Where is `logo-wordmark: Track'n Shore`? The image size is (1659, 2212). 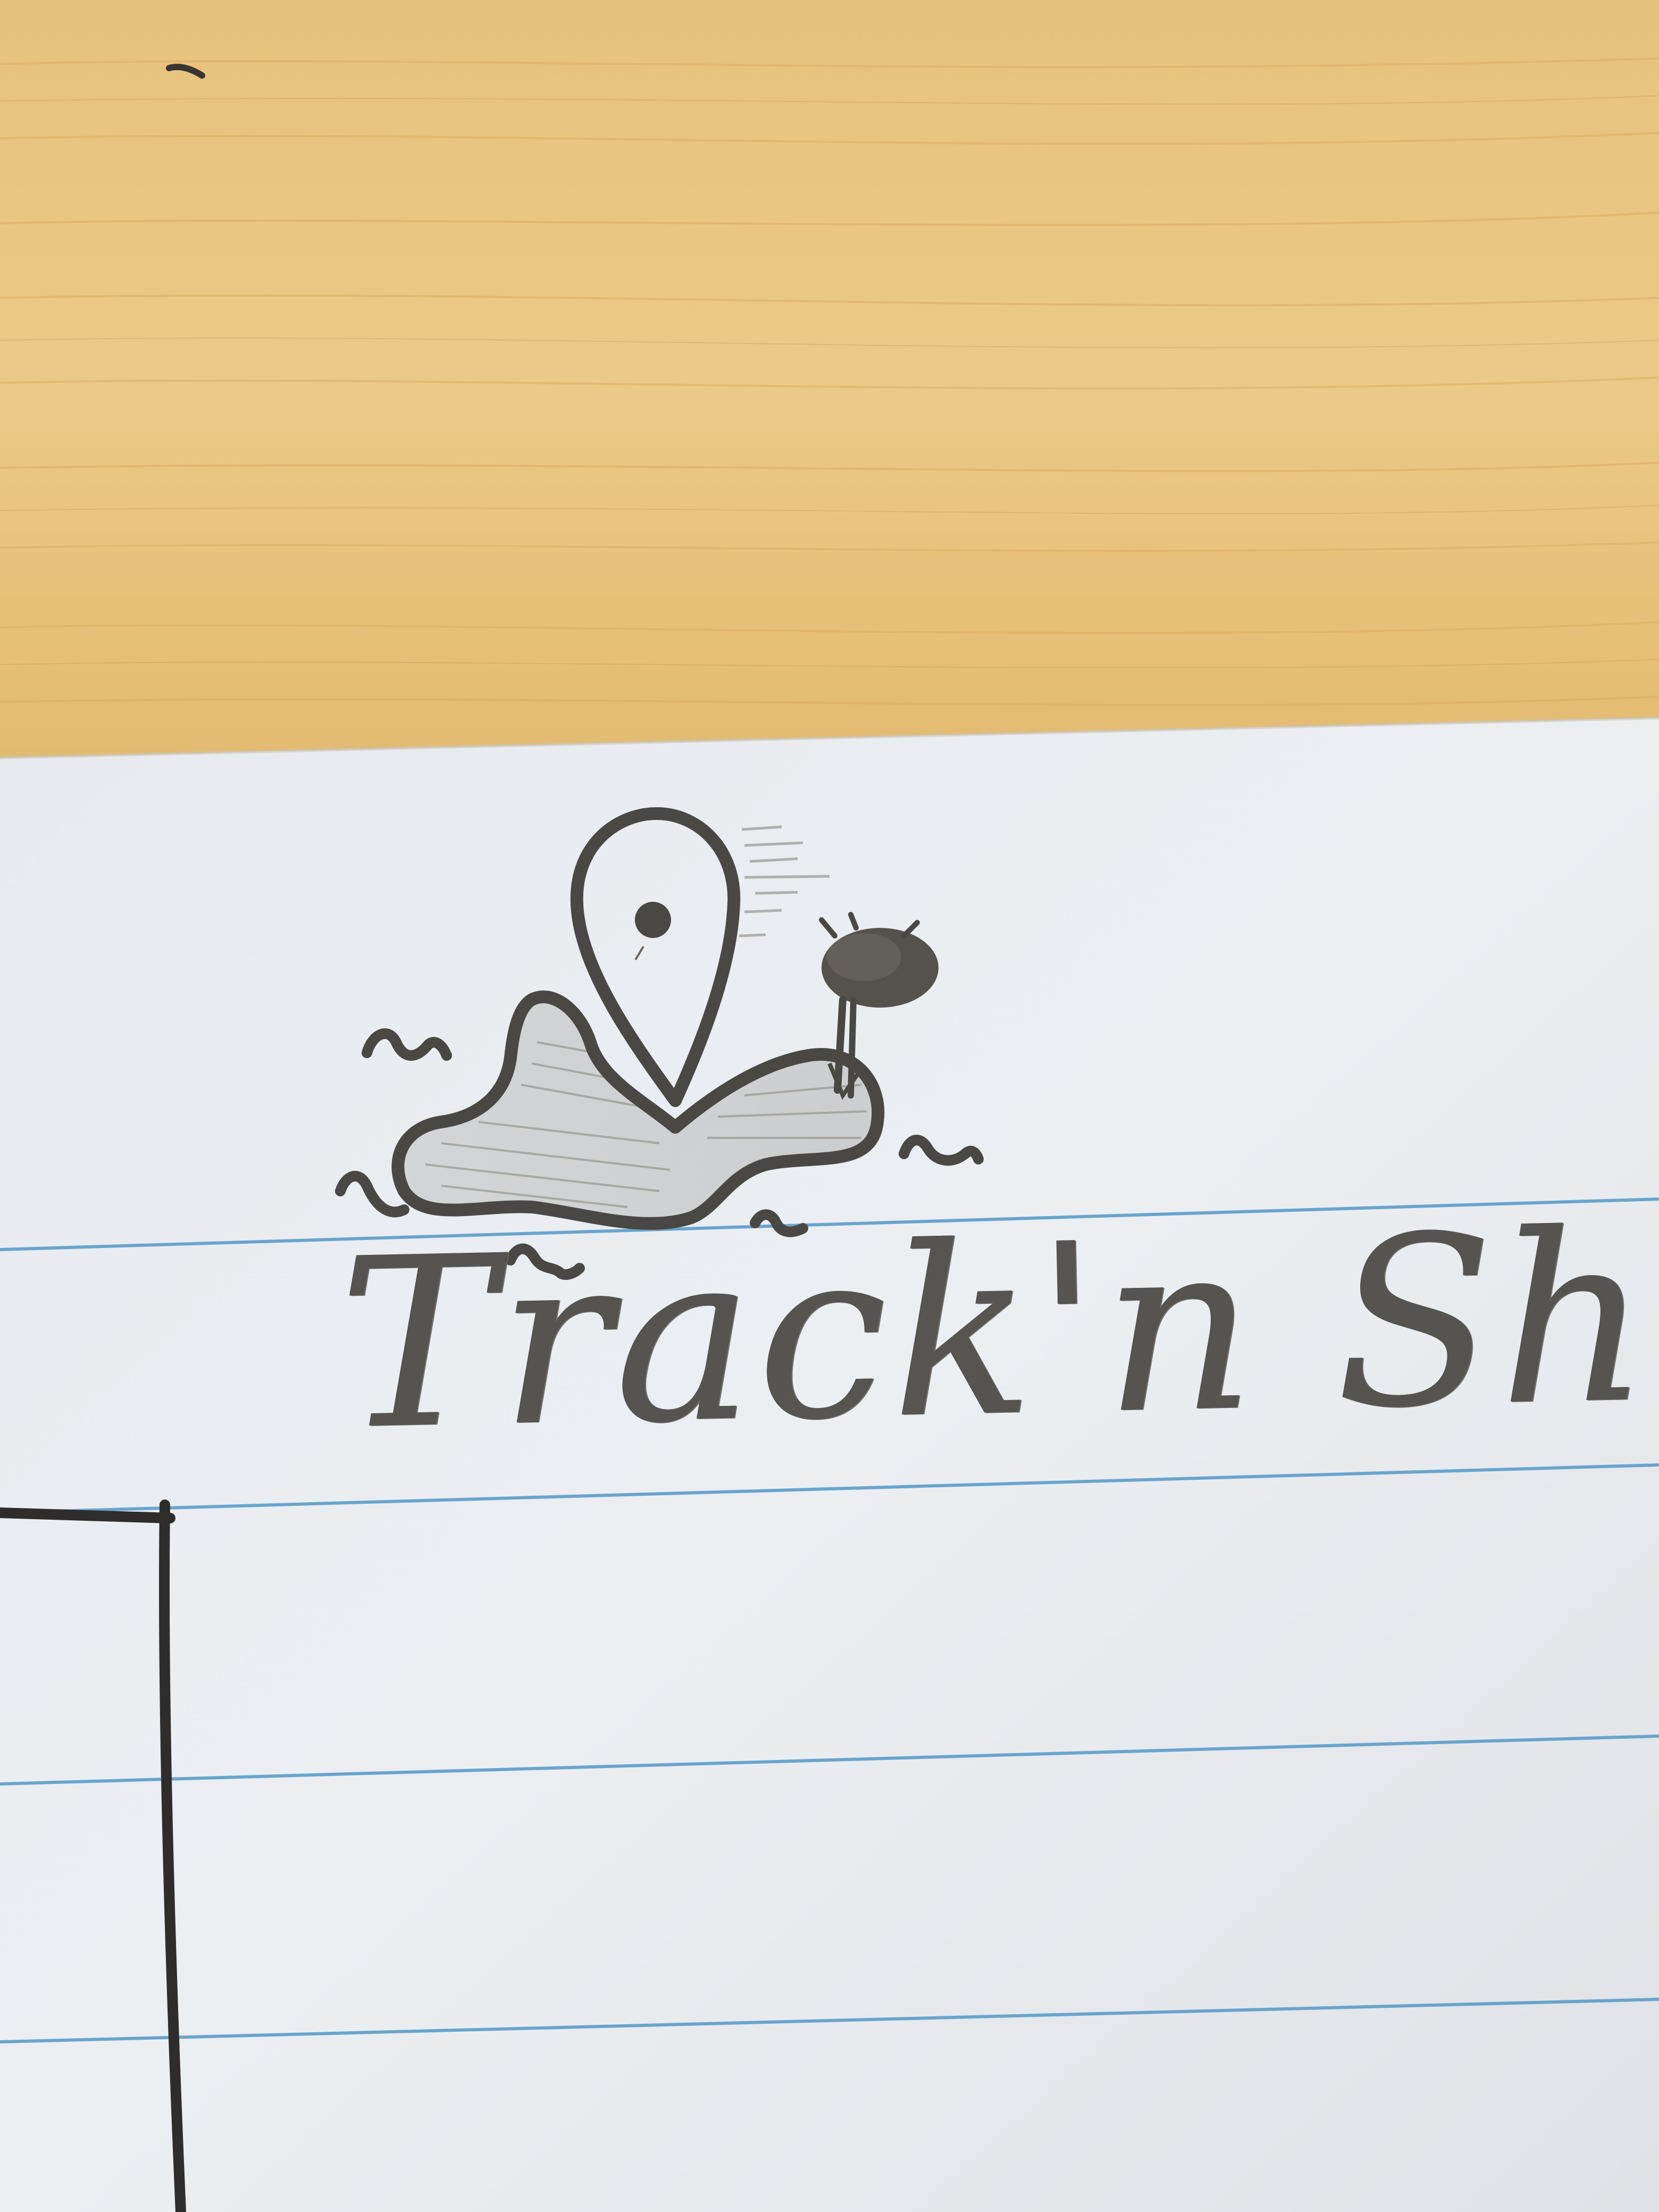
logo-wordmark: Track'n Shore is located at coordinates (998, 1327).